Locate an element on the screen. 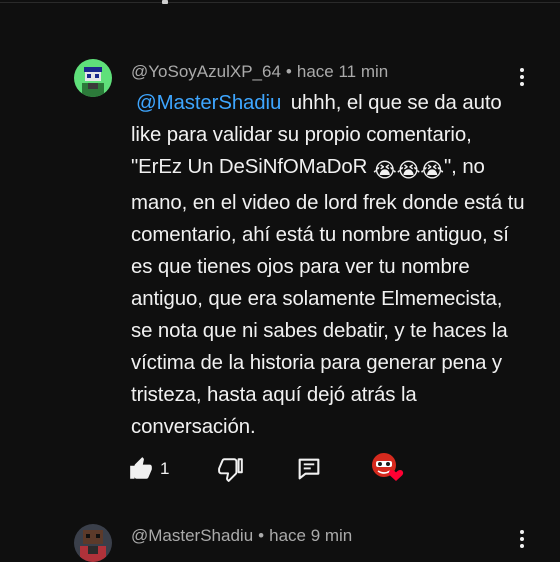 The image size is (560, 562). thumbs-down-icon is located at coordinates (230, 470).